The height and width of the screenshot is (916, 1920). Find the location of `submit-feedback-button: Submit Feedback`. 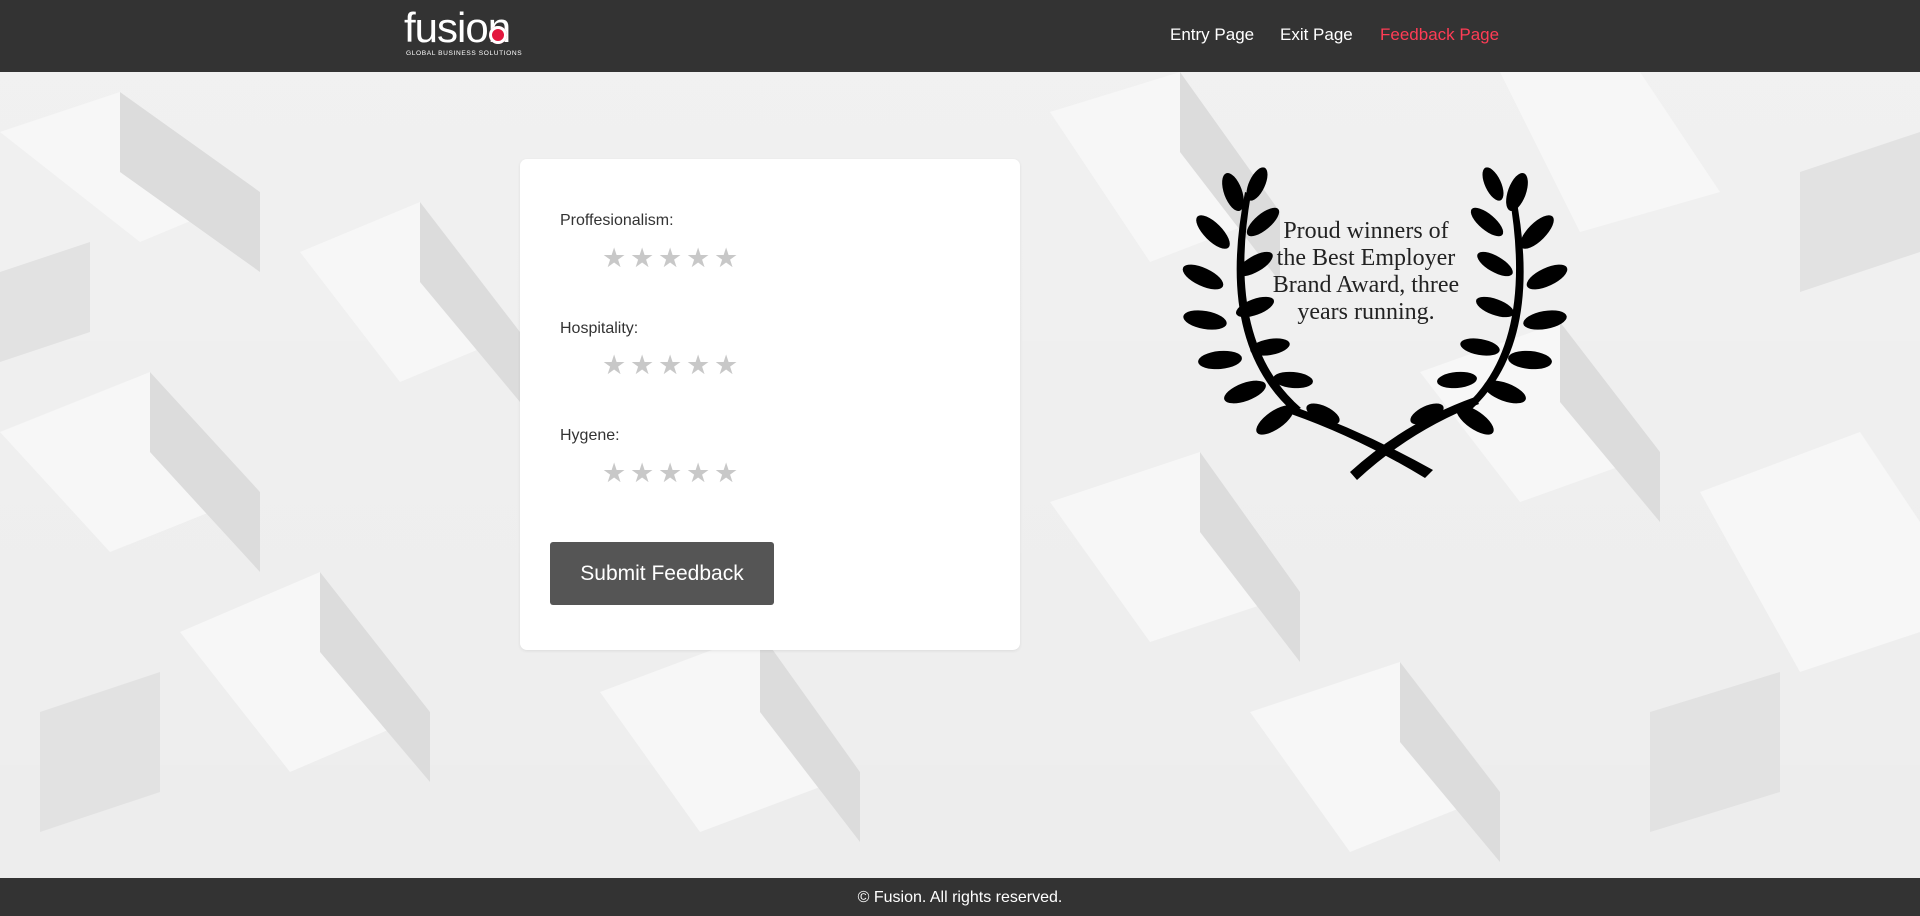

submit-feedback-button: Submit Feedback is located at coordinates (662, 573).